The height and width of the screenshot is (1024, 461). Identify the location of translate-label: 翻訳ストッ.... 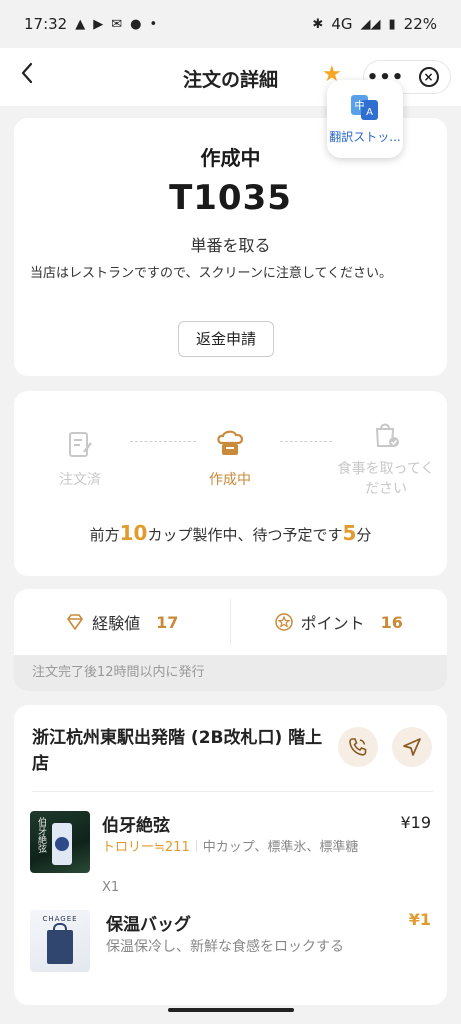
(365, 137).